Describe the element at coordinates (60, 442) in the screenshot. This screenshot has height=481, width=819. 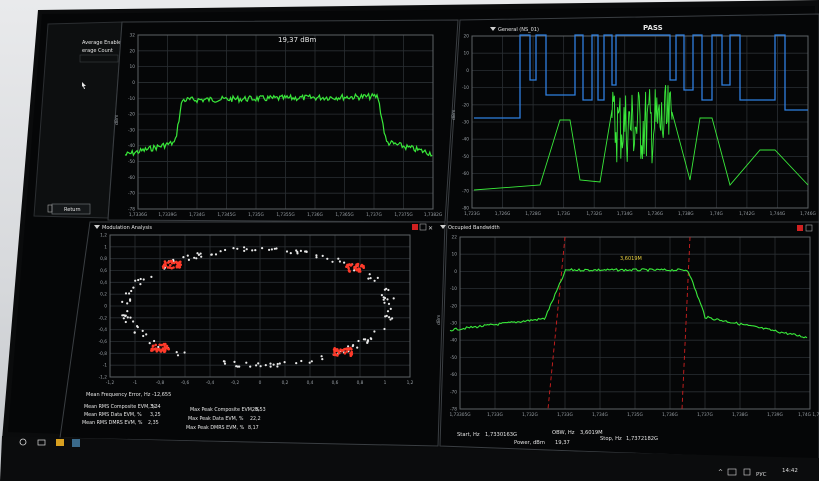
I see `app-icon` at that location.